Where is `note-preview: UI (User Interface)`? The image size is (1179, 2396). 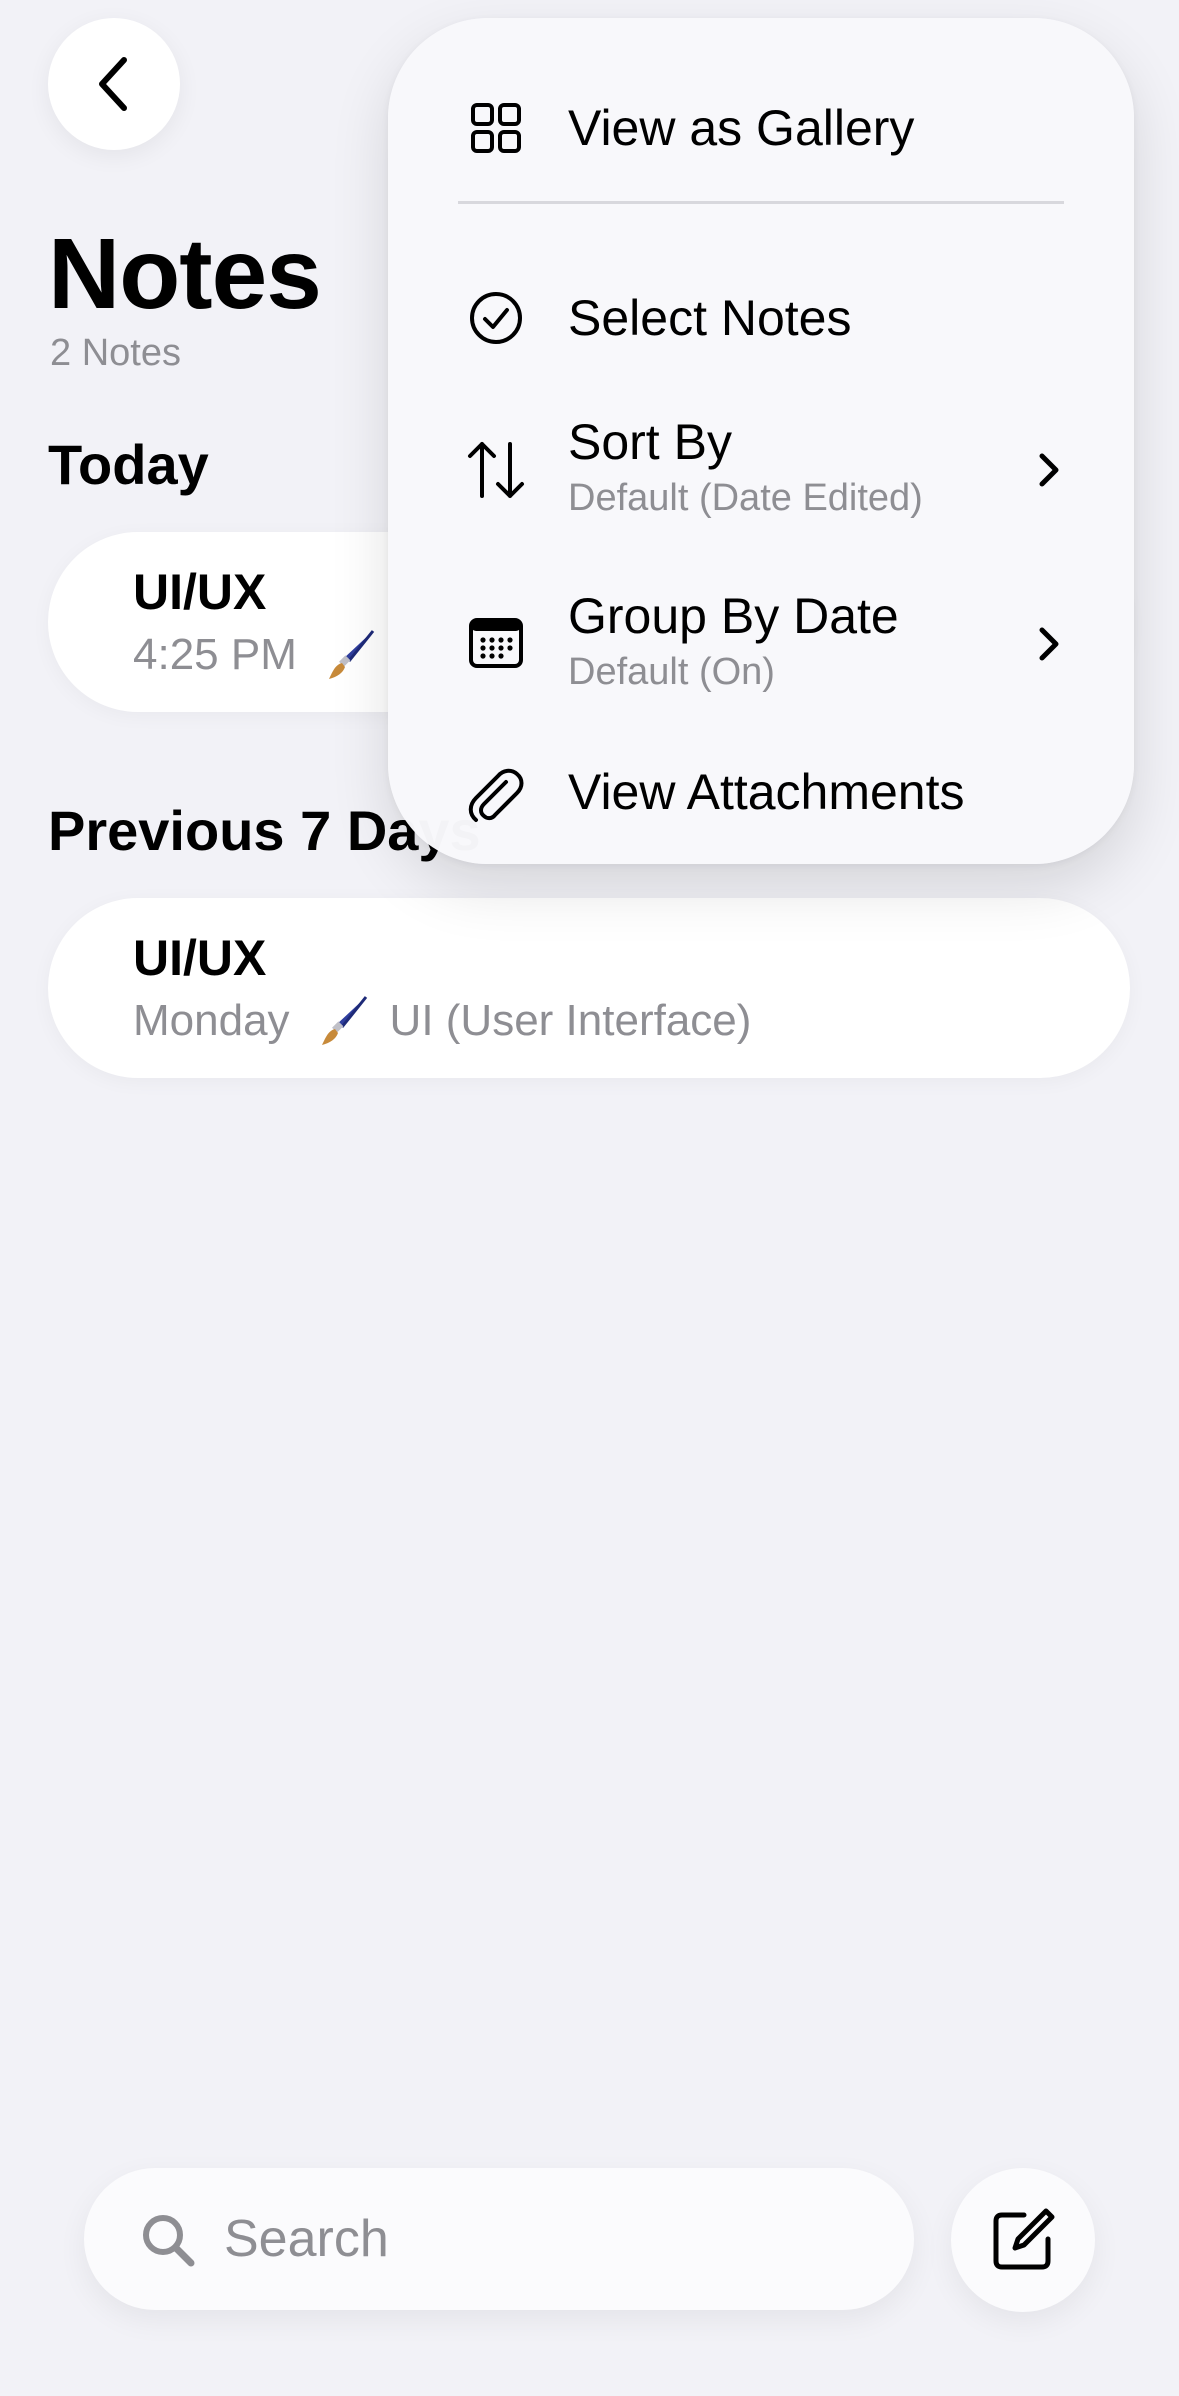 note-preview: UI (User Interface) is located at coordinates (570, 1020).